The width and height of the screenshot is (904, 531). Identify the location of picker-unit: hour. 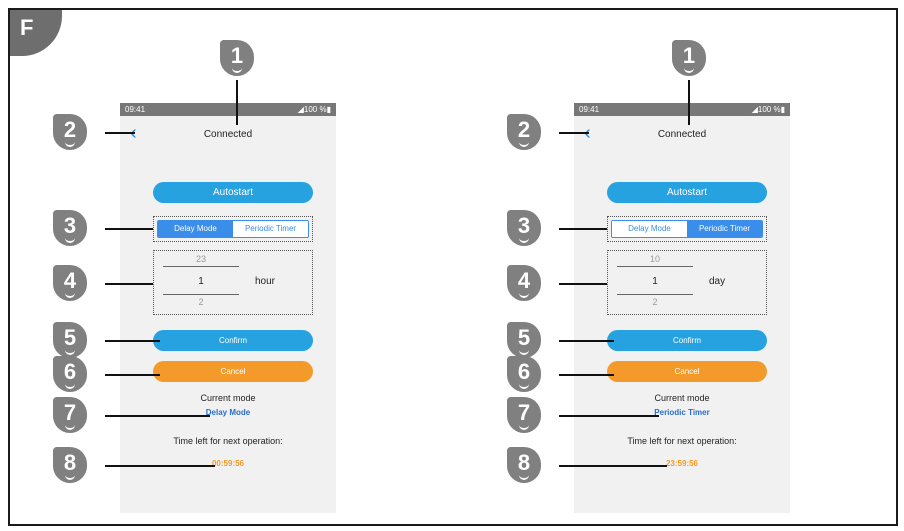
(265, 281).